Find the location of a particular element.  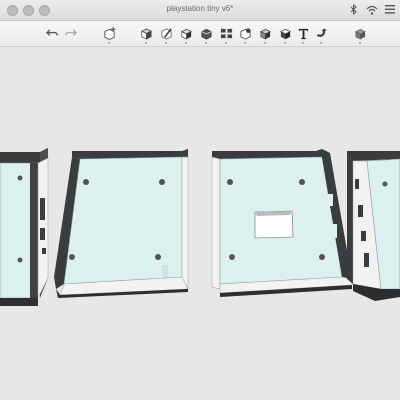

bluetooth-icon is located at coordinates (354, 9).